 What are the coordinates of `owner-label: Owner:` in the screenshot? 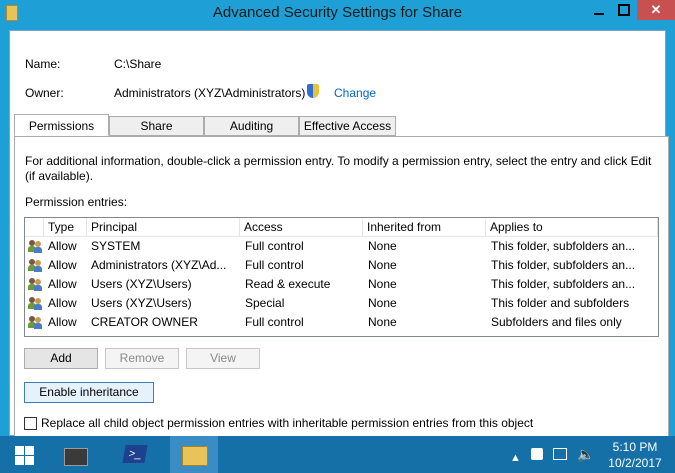 It's located at (44, 93).